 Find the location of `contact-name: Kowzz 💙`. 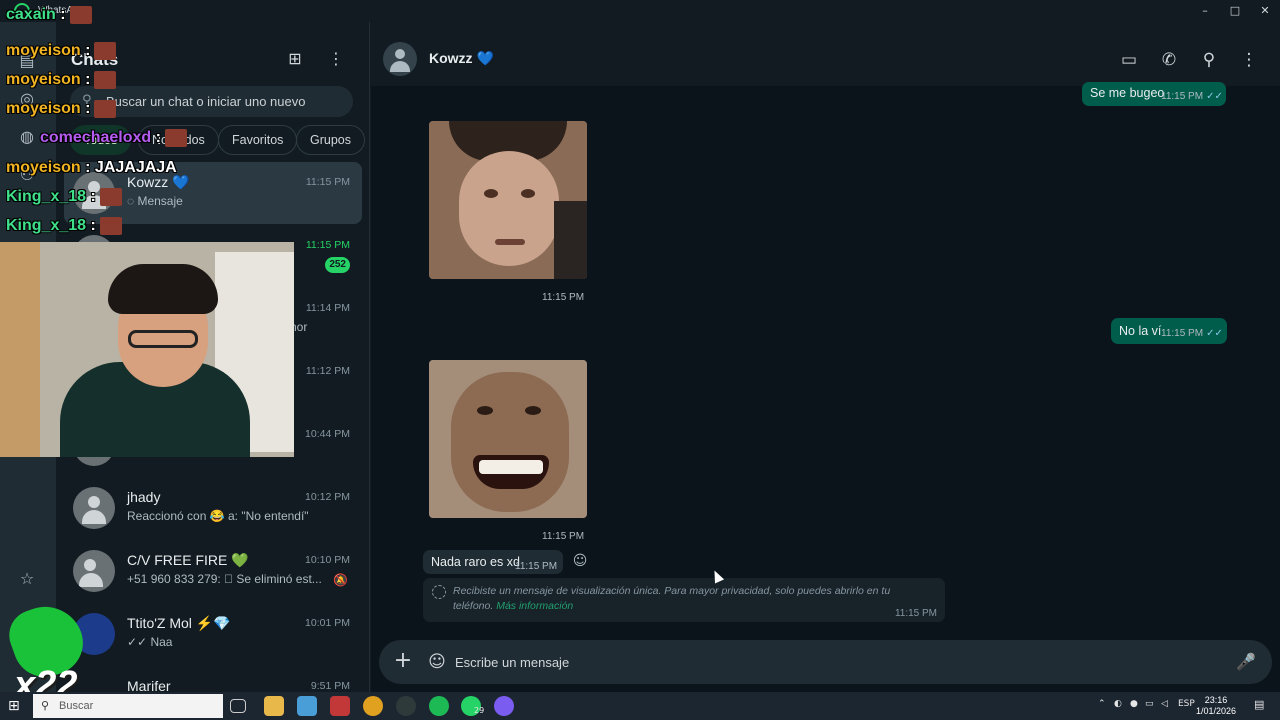

contact-name: Kowzz 💙 is located at coordinates (461, 58).